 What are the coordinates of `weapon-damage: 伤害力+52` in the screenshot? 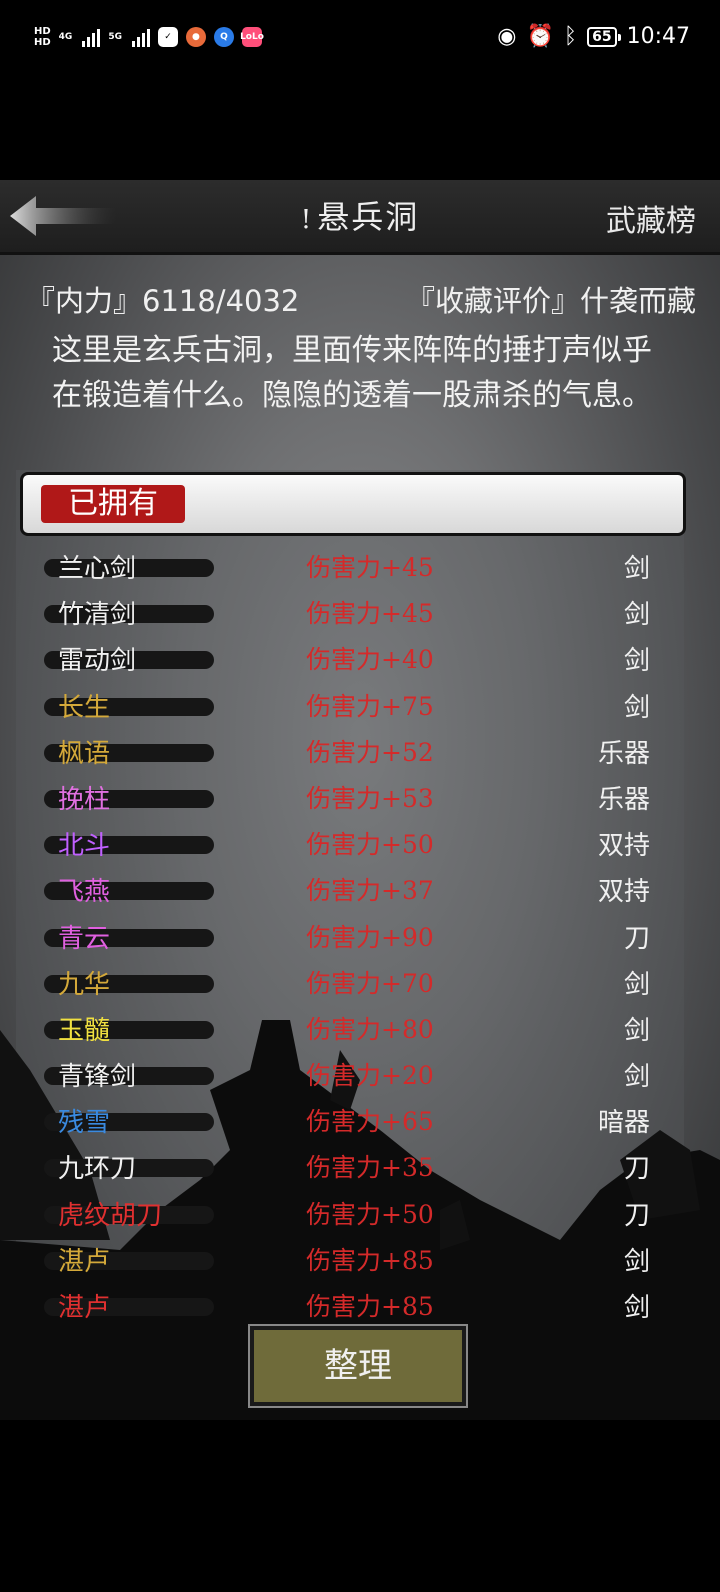 It's located at (370, 752).